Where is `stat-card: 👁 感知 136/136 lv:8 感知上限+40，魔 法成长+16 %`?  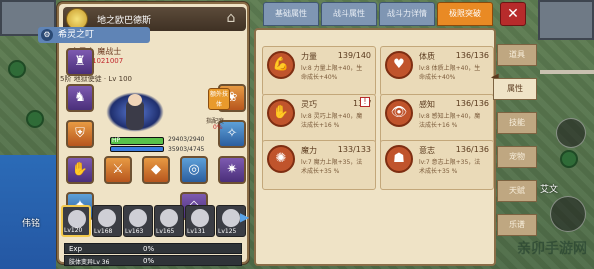
stat-card: 👁 感知 136/136 lv:8 感知上限+40，魔 法成长+16 % is located at coordinates (437, 119).